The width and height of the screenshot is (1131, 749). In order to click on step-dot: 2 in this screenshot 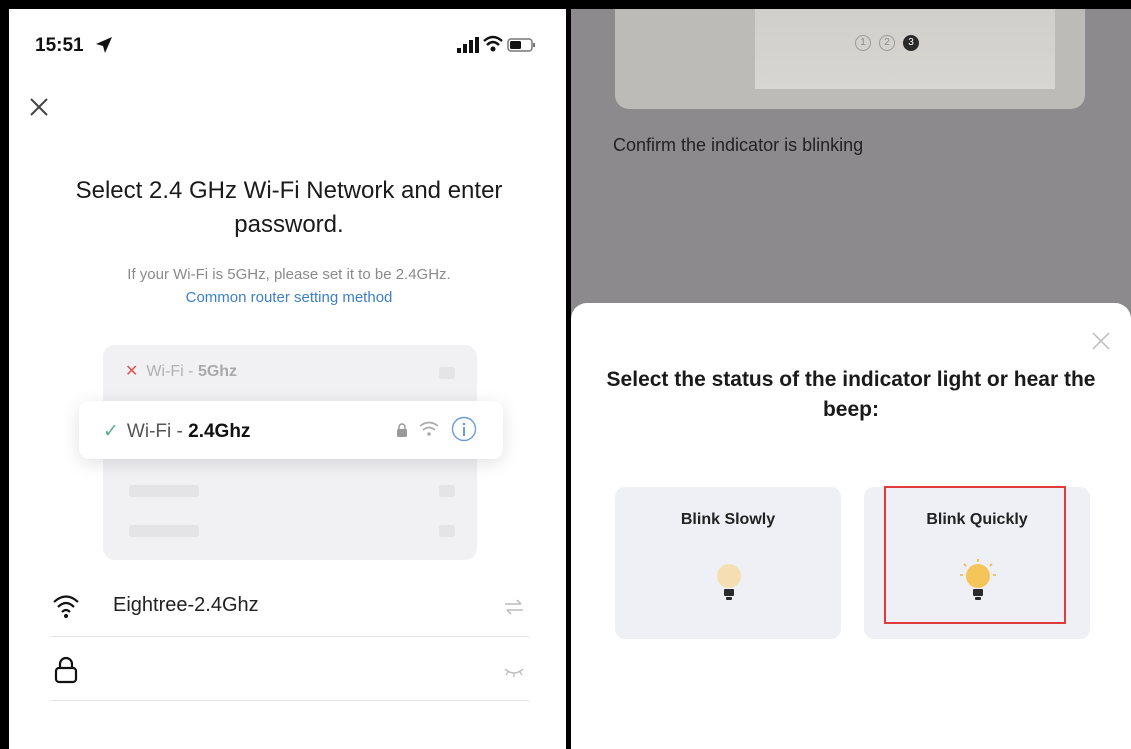, I will do `click(887, 43)`.